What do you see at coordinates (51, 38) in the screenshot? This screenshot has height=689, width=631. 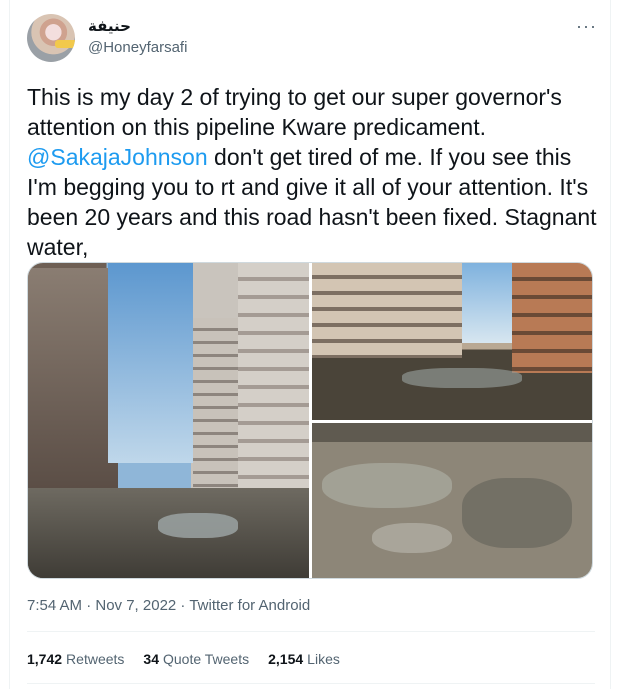 I see `avatar` at bounding box center [51, 38].